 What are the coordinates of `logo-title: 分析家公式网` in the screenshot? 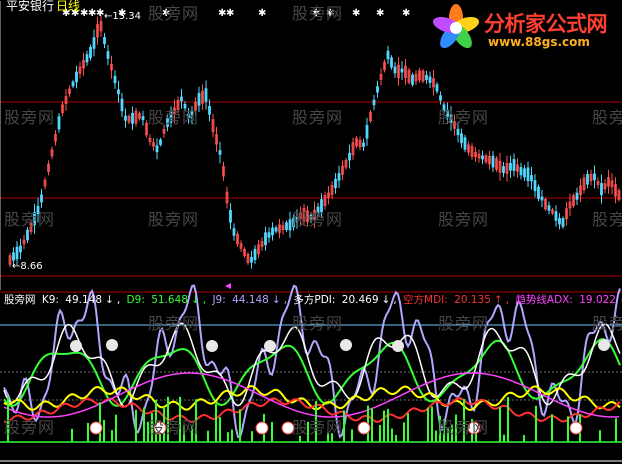 It's located at (546, 24).